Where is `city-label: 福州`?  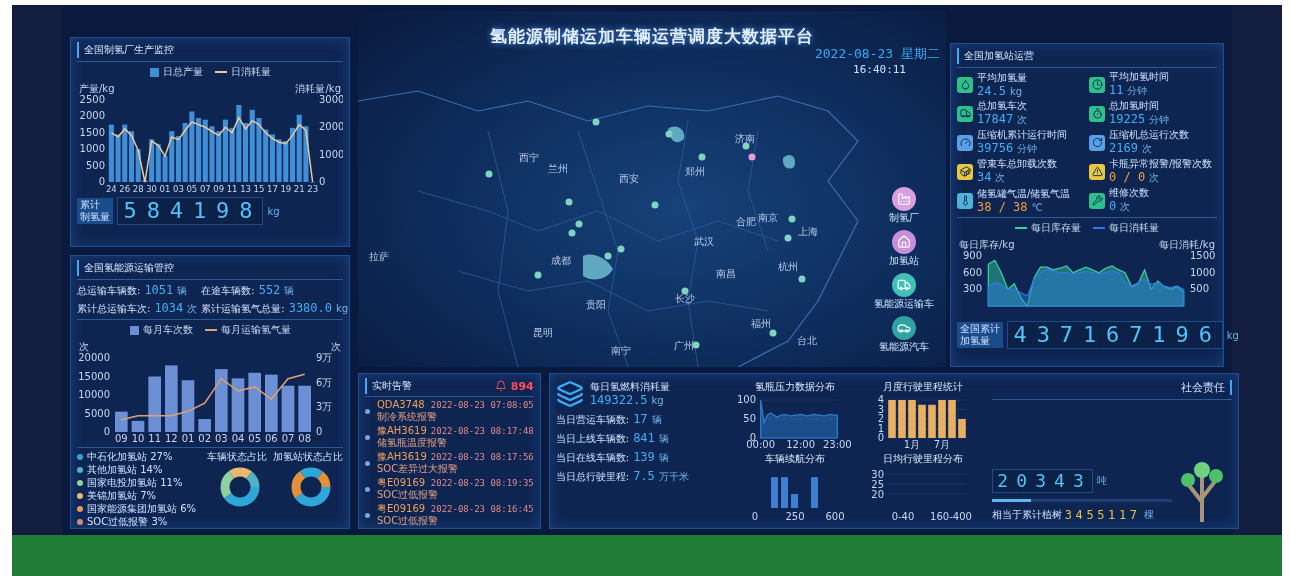
city-label: 福州 is located at coordinates (761, 324).